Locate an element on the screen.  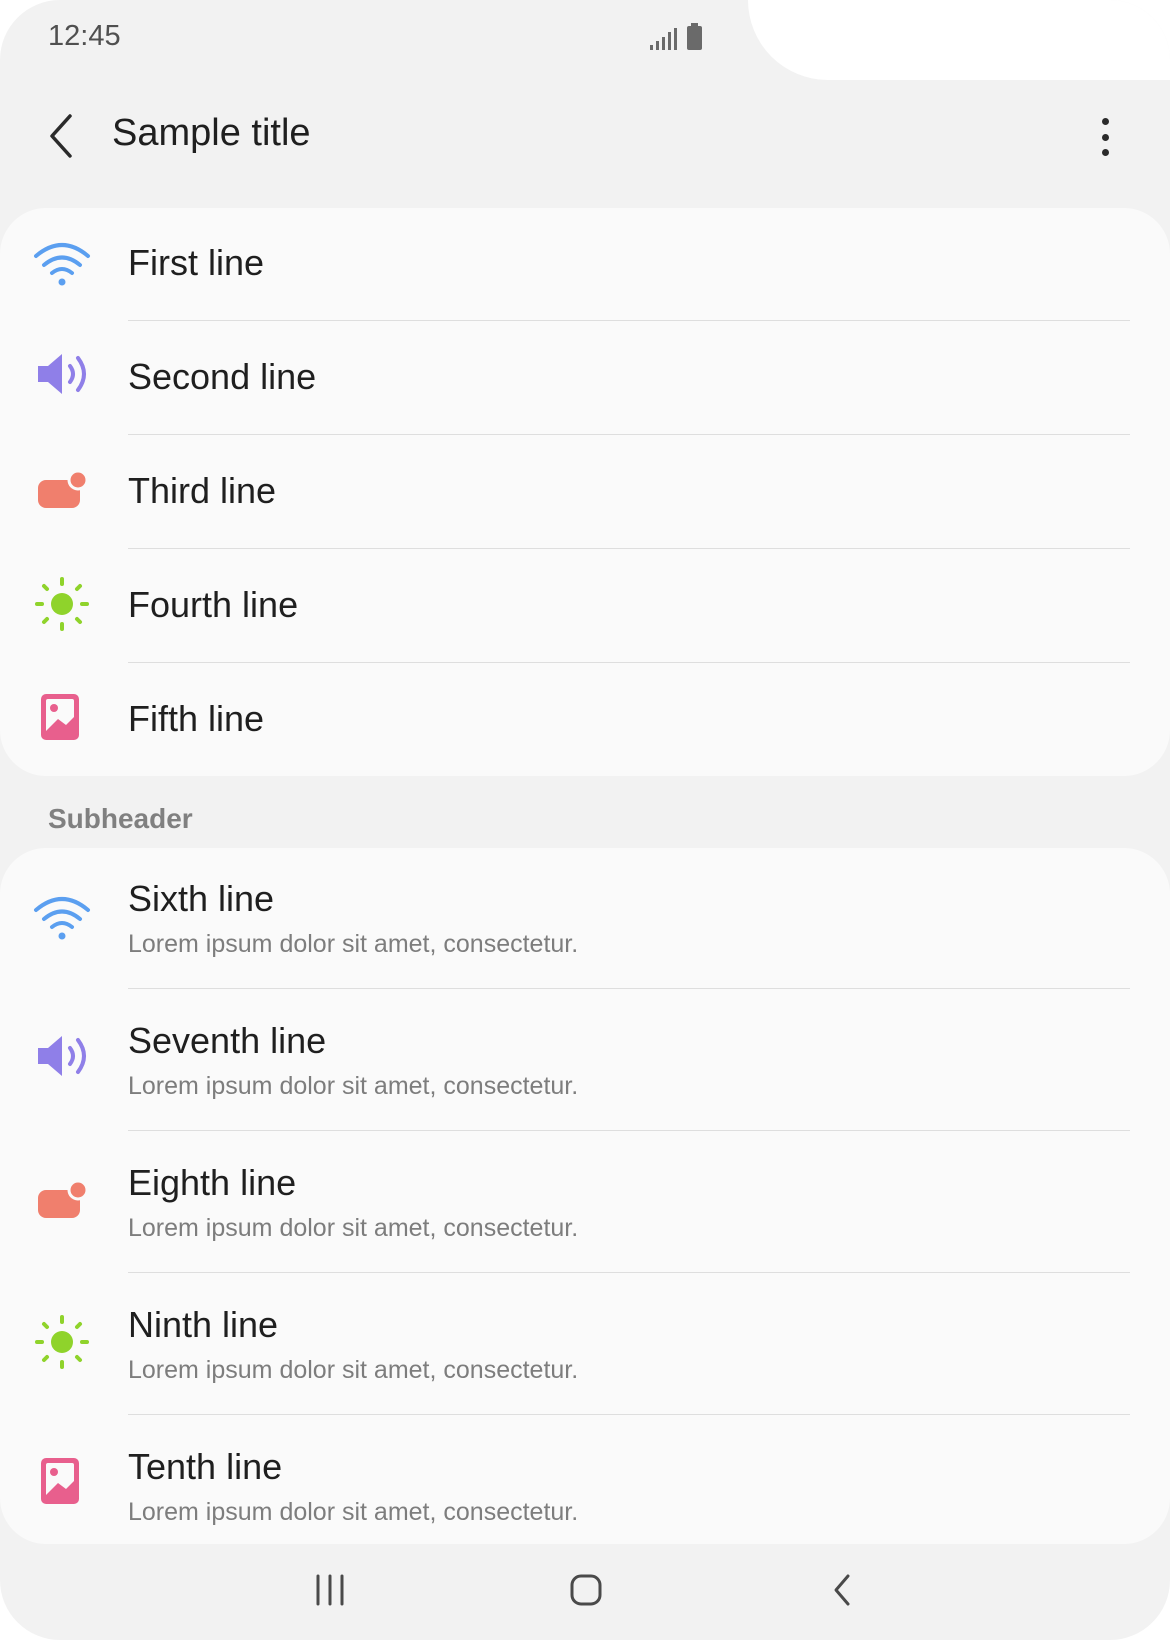
recent-apps-button is located at coordinates (330, 1590).